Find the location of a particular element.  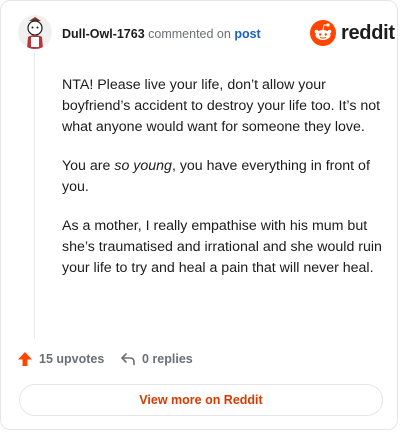

commented-on-text: commented on is located at coordinates (189, 34).